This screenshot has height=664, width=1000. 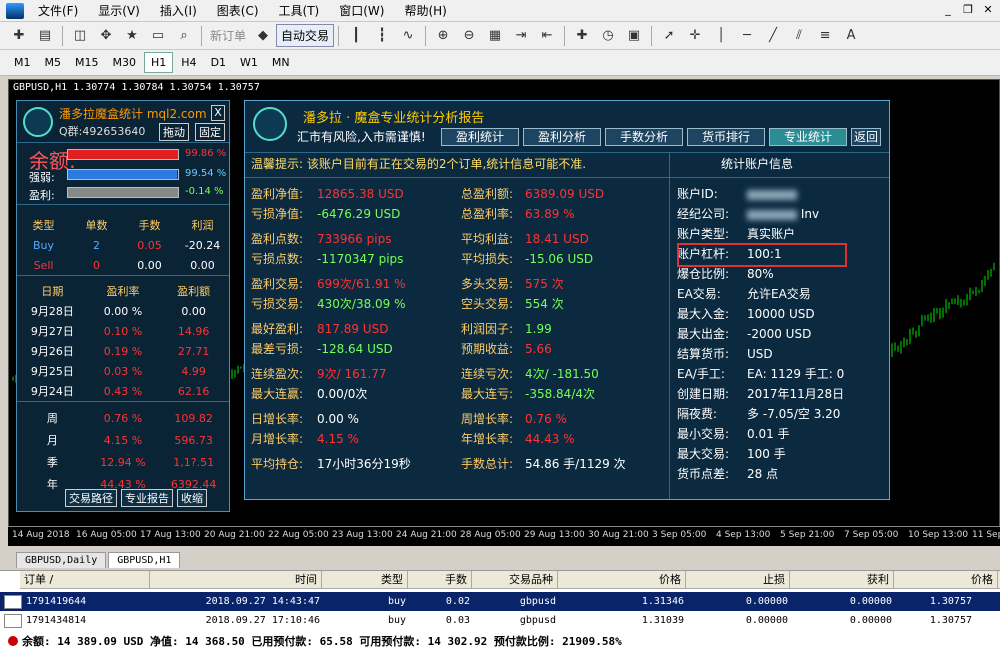 What do you see at coordinates (158, 36) in the screenshot?
I see `terminal-icon: ▭` at bounding box center [158, 36].